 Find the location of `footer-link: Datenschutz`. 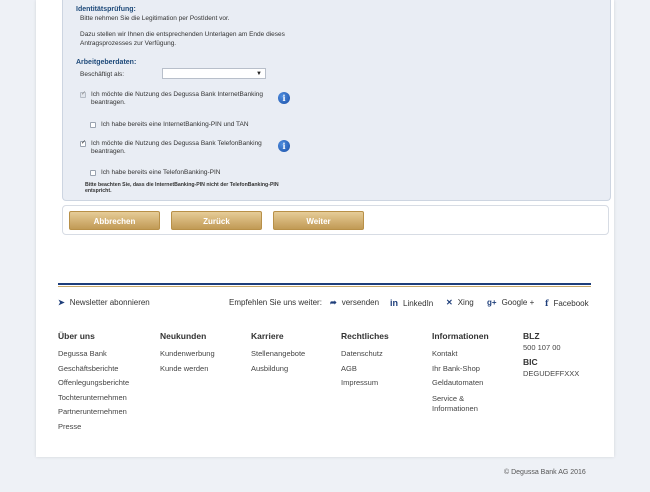

footer-link: Datenschutz is located at coordinates (365, 354).